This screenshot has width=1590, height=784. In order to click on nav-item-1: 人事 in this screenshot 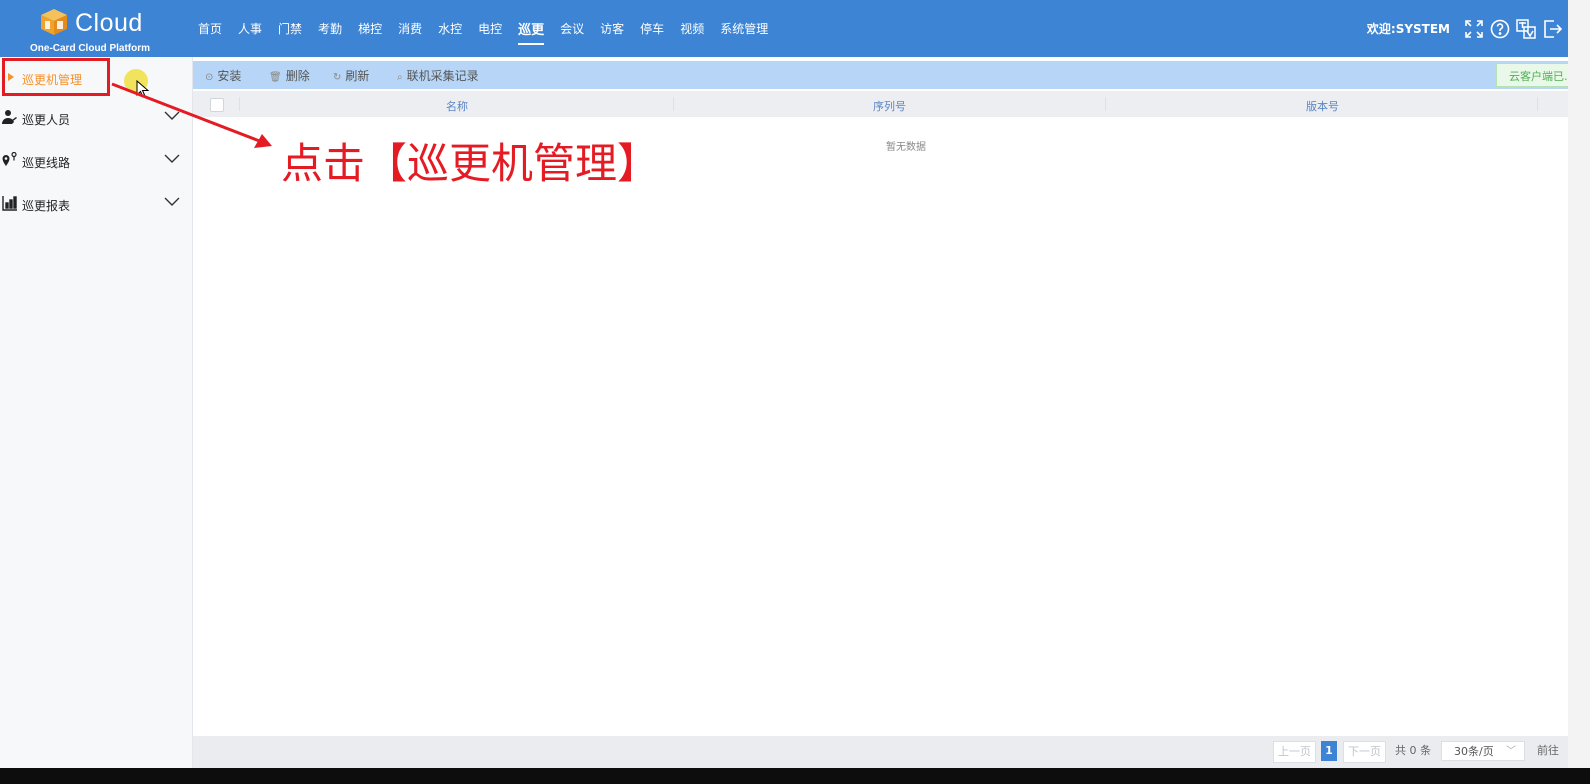, I will do `click(250, 28)`.